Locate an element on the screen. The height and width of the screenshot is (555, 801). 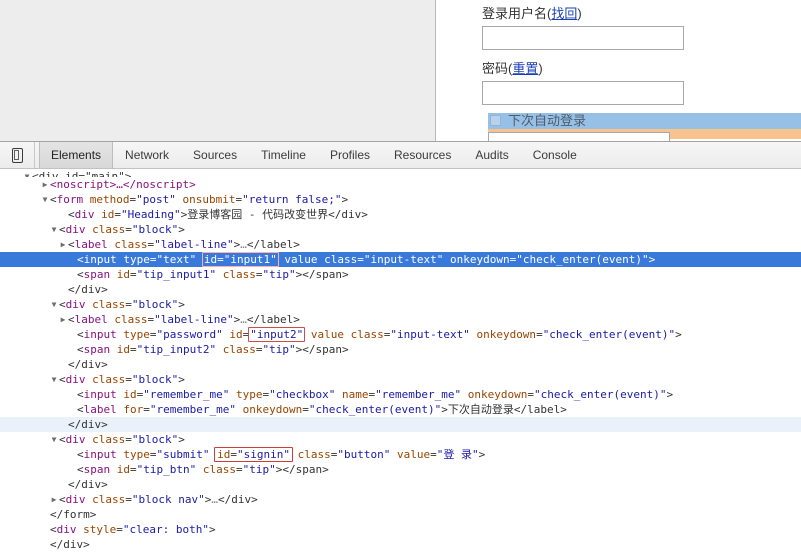
tab-resources: Resources is located at coordinates (422, 155).